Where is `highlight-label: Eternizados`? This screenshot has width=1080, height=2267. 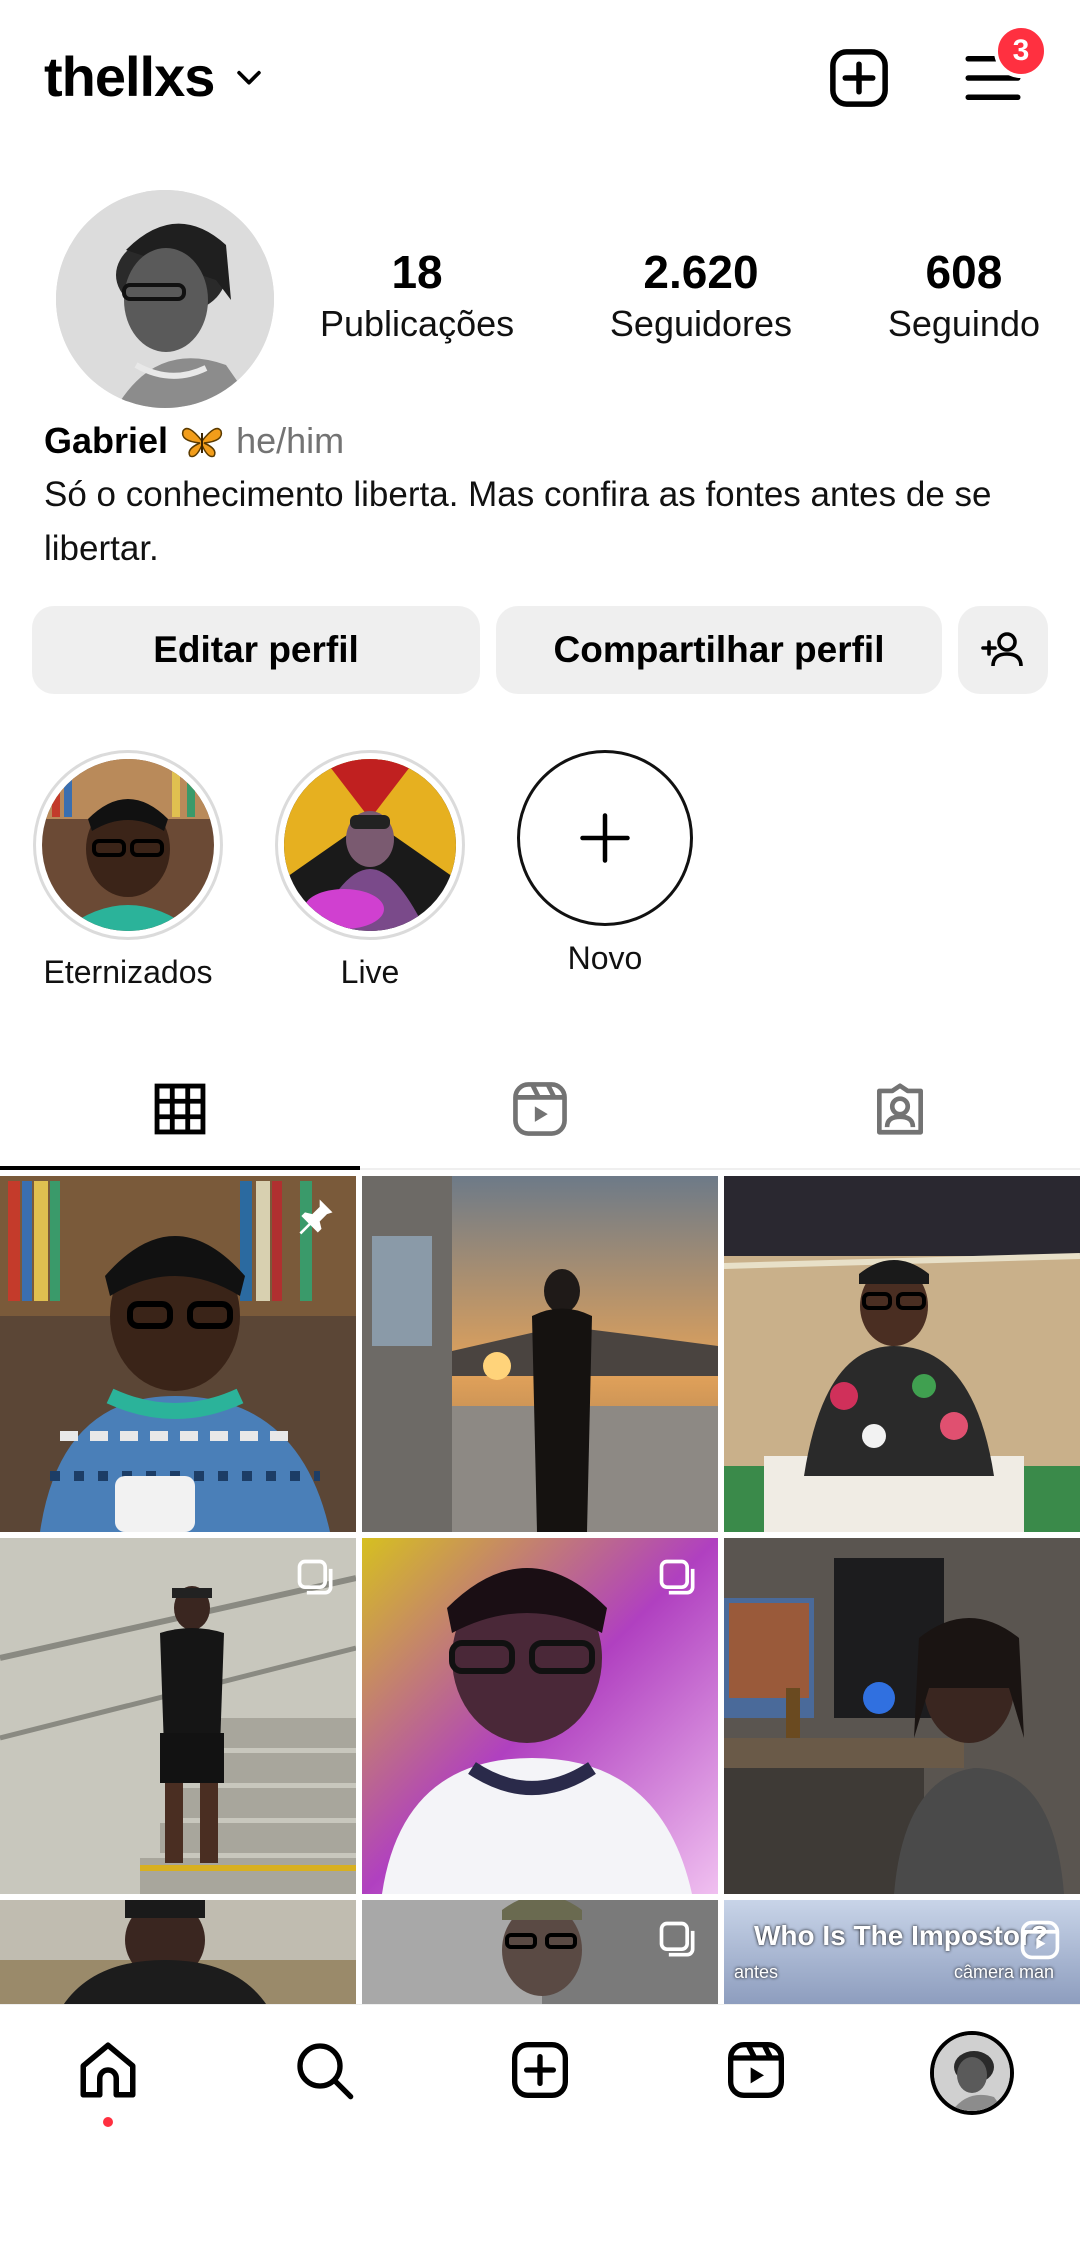
highlight-label: Eternizados is located at coordinates (128, 972).